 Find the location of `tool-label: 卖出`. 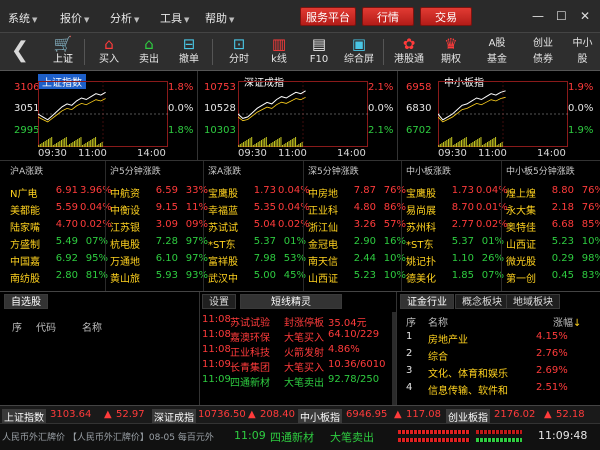

tool-label: 卖出 is located at coordinates (149, 59).